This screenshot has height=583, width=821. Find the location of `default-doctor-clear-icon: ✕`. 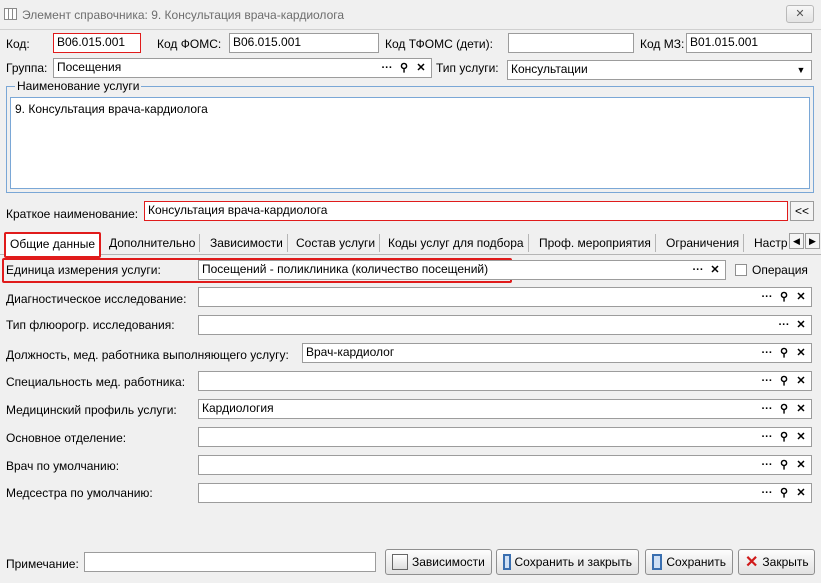

default-doctor-clear-icon: ✕ is located at coordinates (801, 465).